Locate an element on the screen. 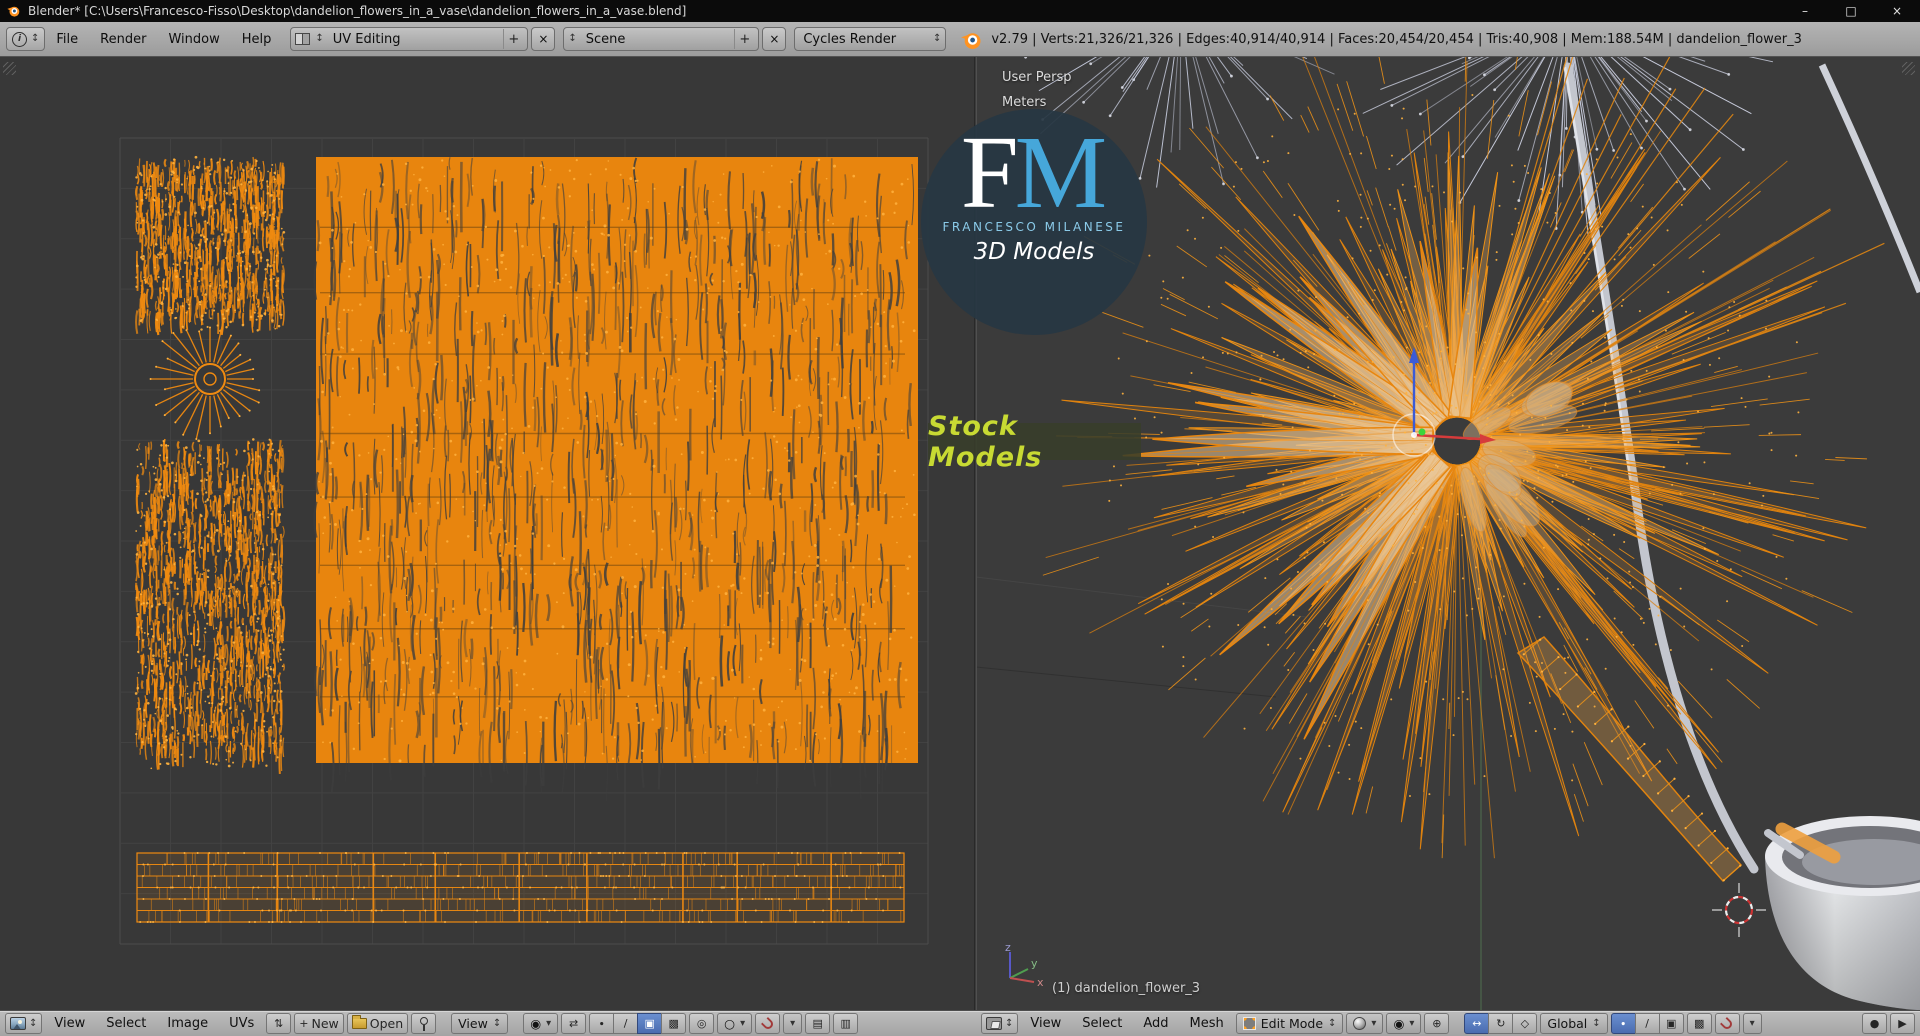 The width and height of the screenshot is (1920, 1036). close-button: × is located at coordinates (1897, 11).